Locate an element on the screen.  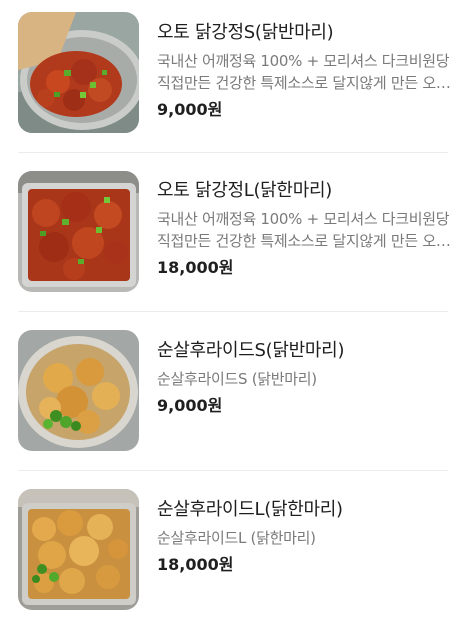
menu-item-description: 순살후라이드L (닭한마리) is located at coordinates (236, 538).